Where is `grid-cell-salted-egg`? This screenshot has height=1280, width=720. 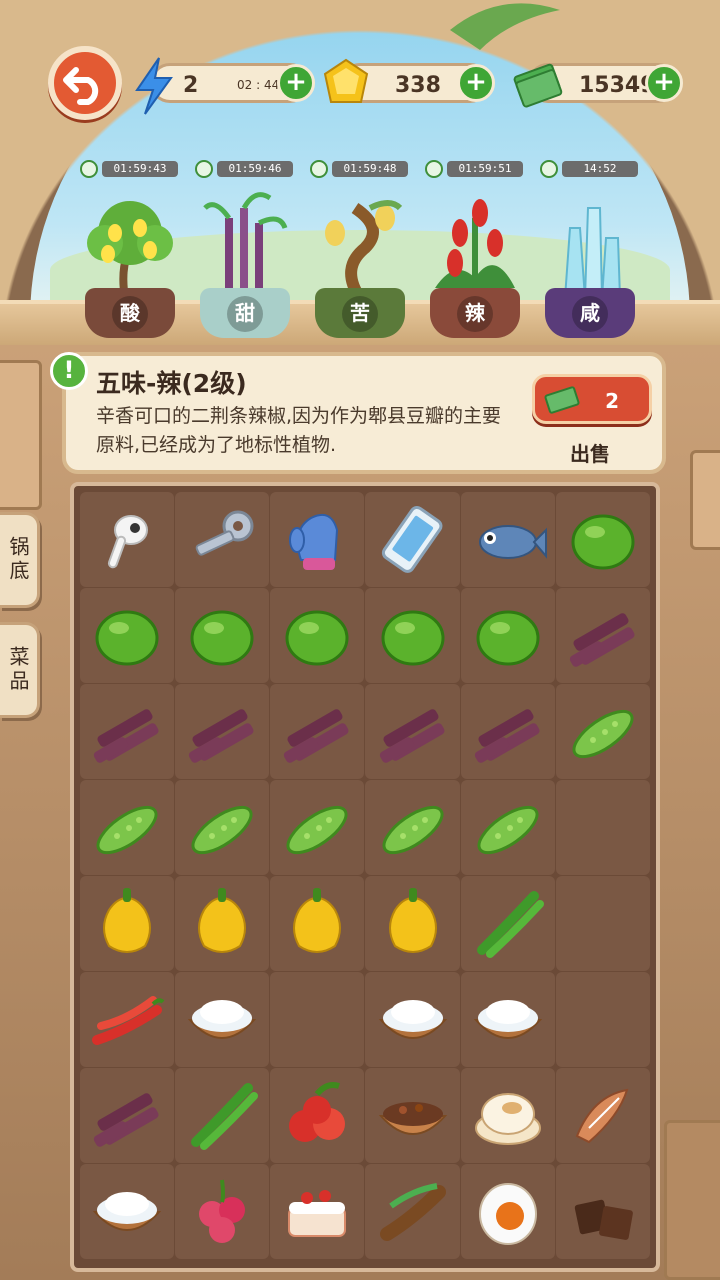 grid-cell-salted-egg is located at coordinates (507, 1211).